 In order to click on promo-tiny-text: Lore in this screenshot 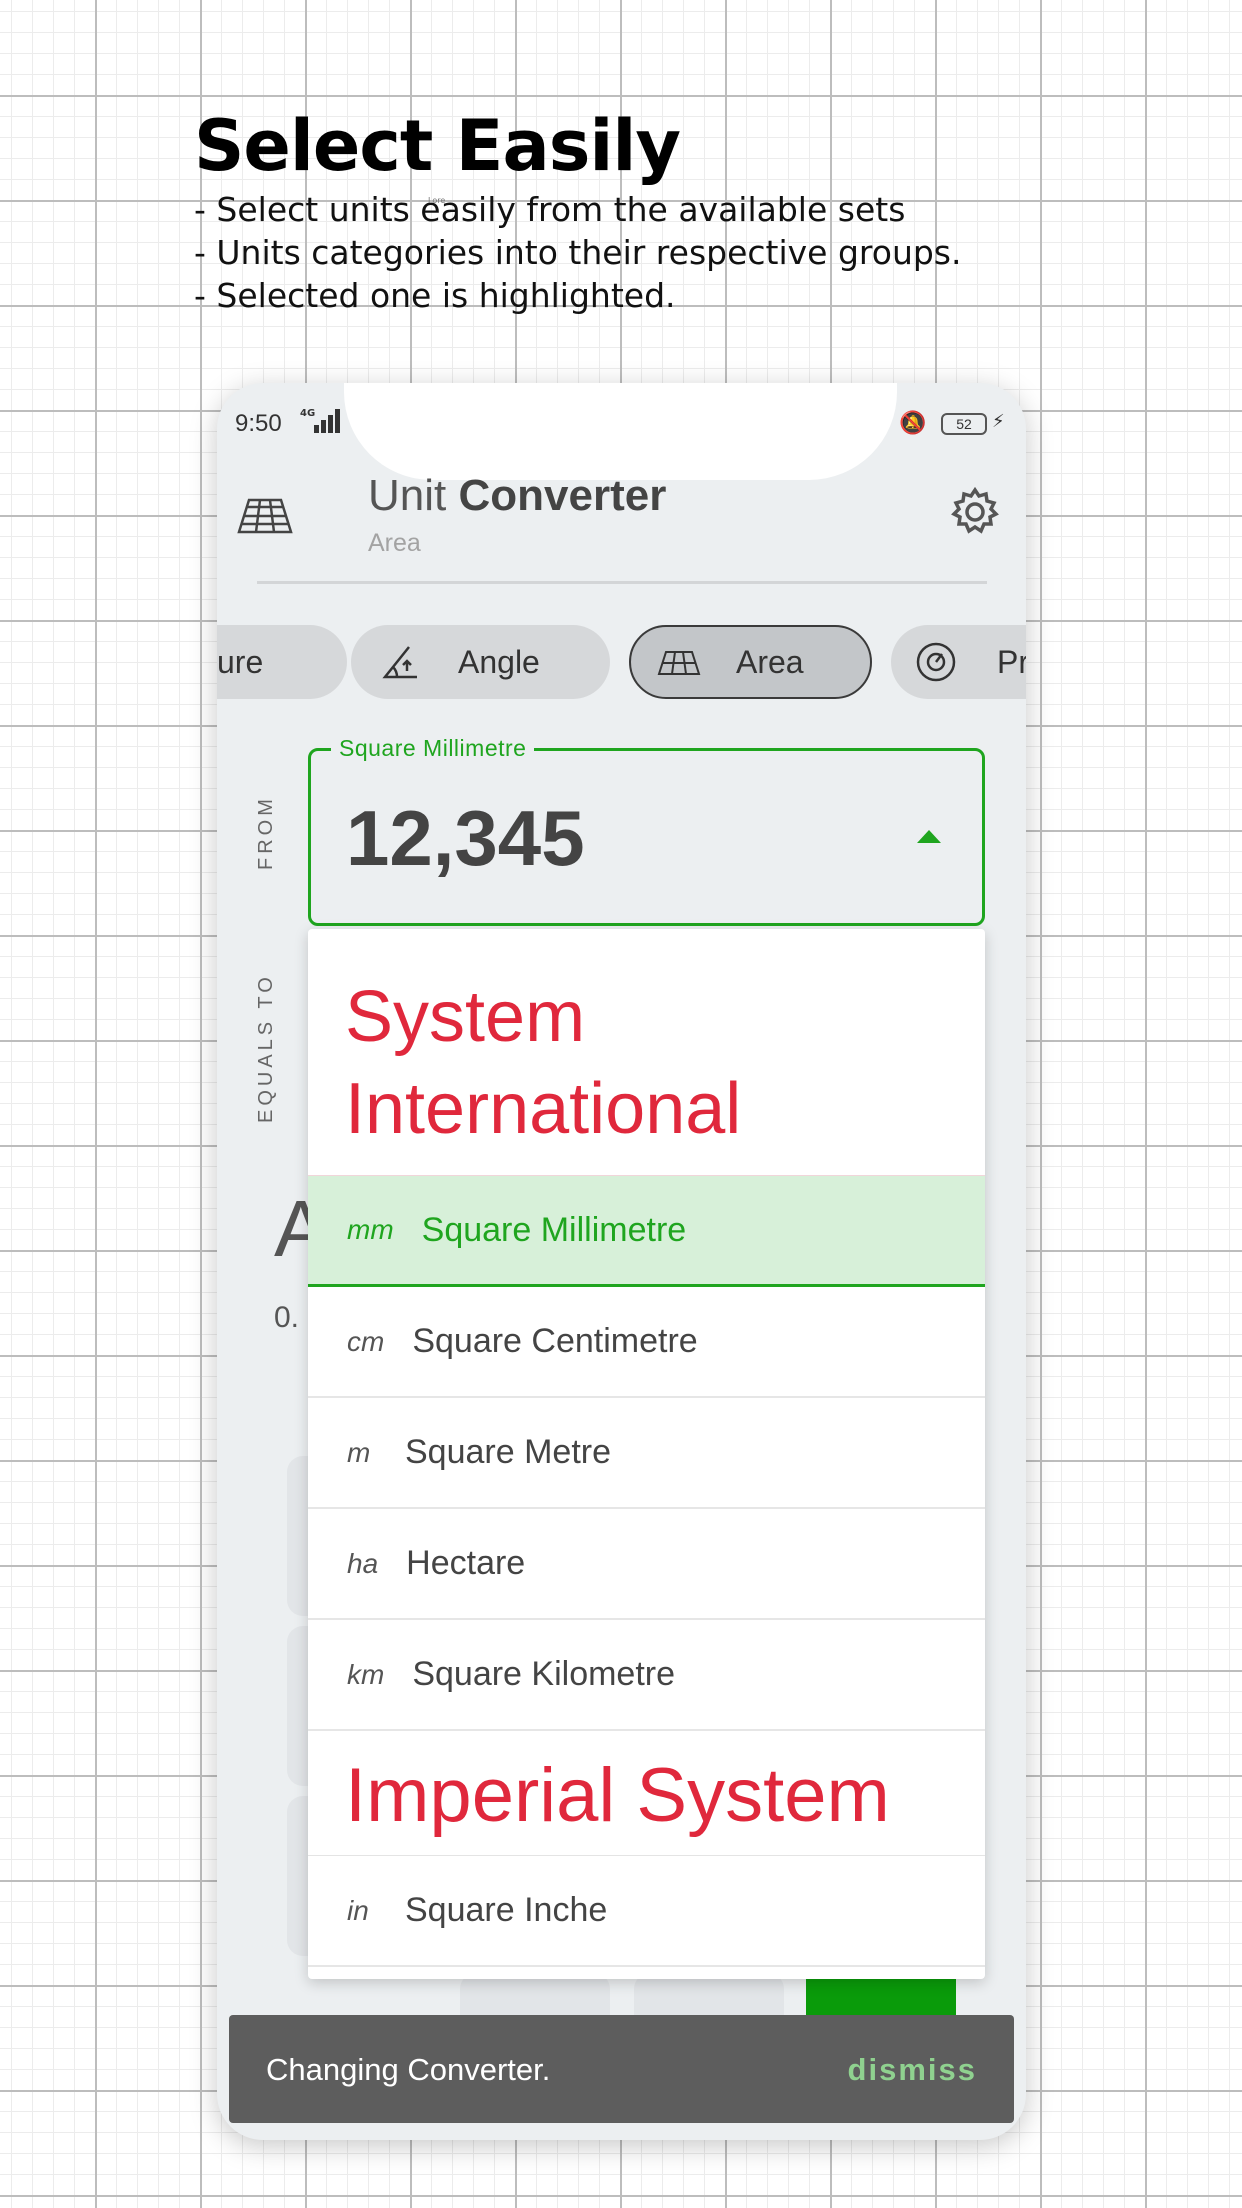, I will do `click(437, 200)`.